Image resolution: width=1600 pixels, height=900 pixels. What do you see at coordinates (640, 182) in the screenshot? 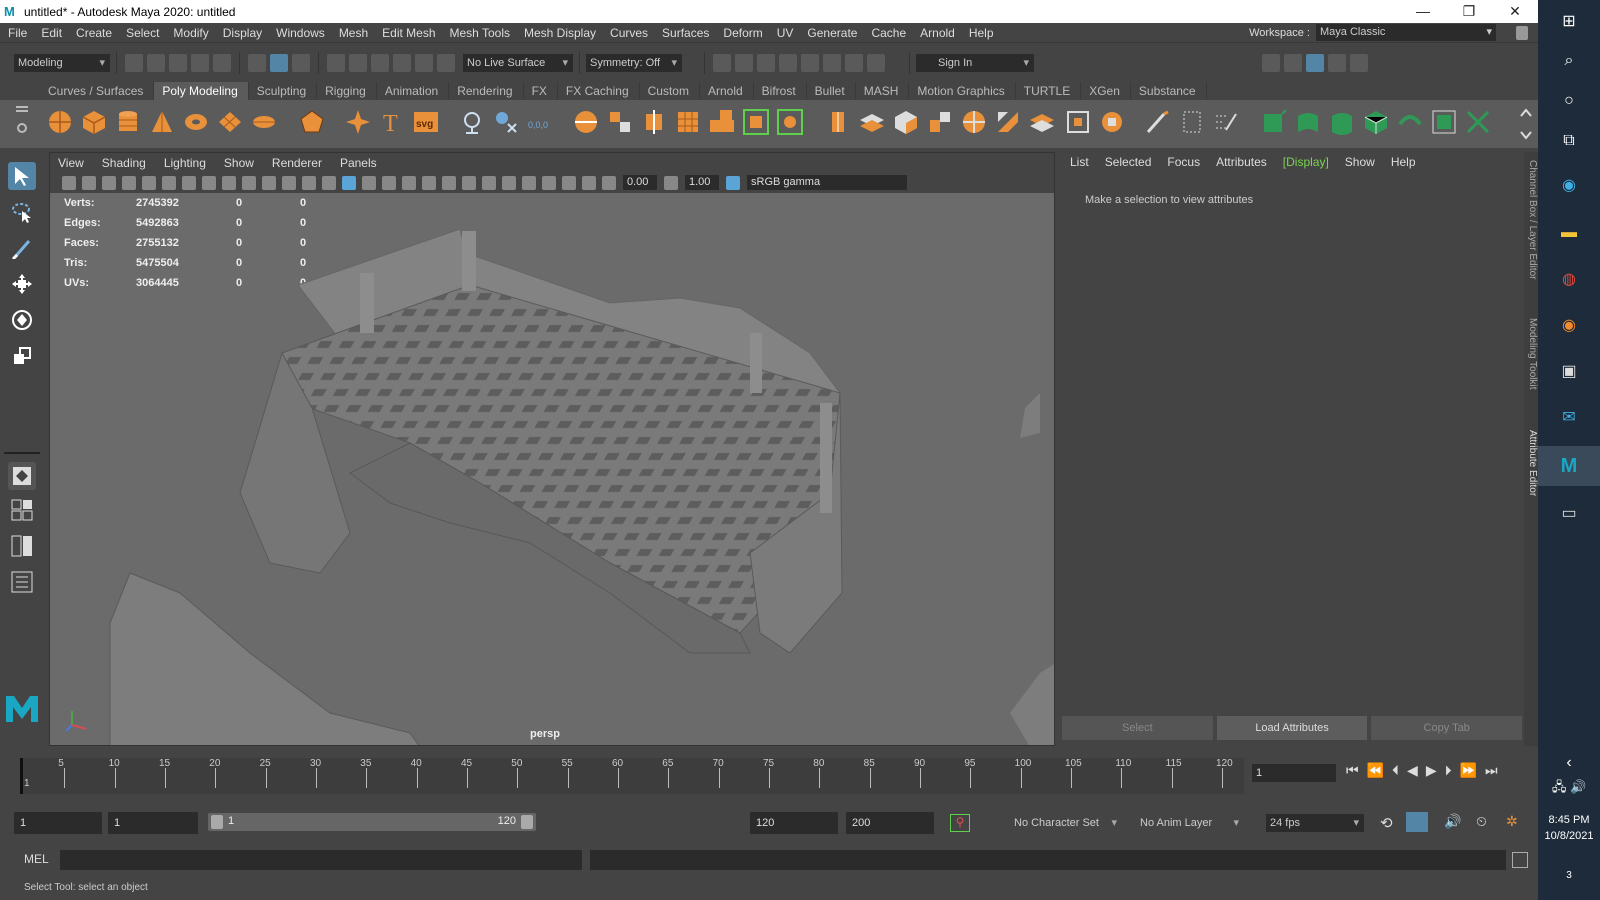
I see `exposure-field: 0.00` at bounding box center [640, 182].